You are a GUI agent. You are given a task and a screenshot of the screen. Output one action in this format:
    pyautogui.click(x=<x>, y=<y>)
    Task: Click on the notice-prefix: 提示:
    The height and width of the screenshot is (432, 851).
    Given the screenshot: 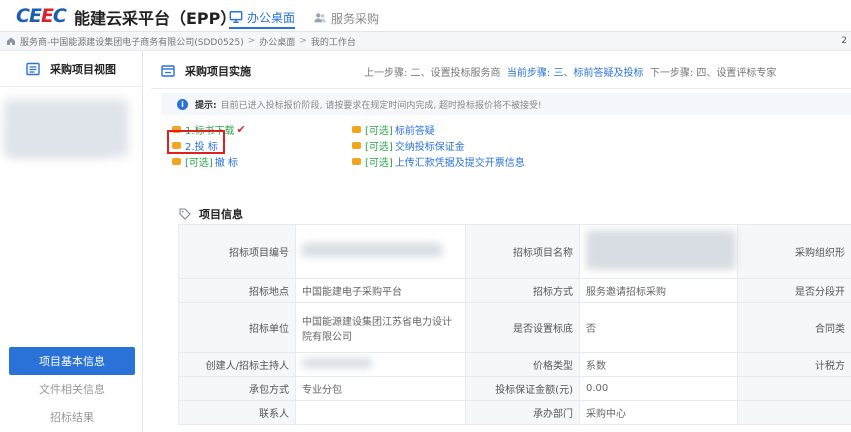 What is the action you would take?
    pyautogui.click(x=206, y=105)
    